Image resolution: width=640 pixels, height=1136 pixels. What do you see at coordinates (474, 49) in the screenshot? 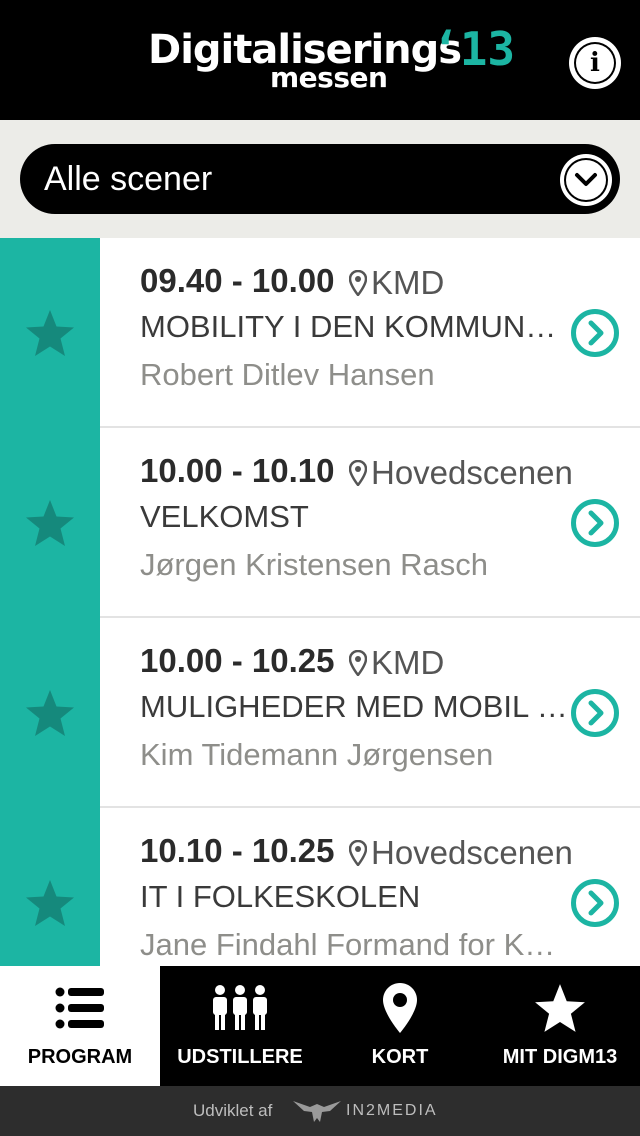
I see `logo-year-text: ‘13` at bounding box center [474, 49].